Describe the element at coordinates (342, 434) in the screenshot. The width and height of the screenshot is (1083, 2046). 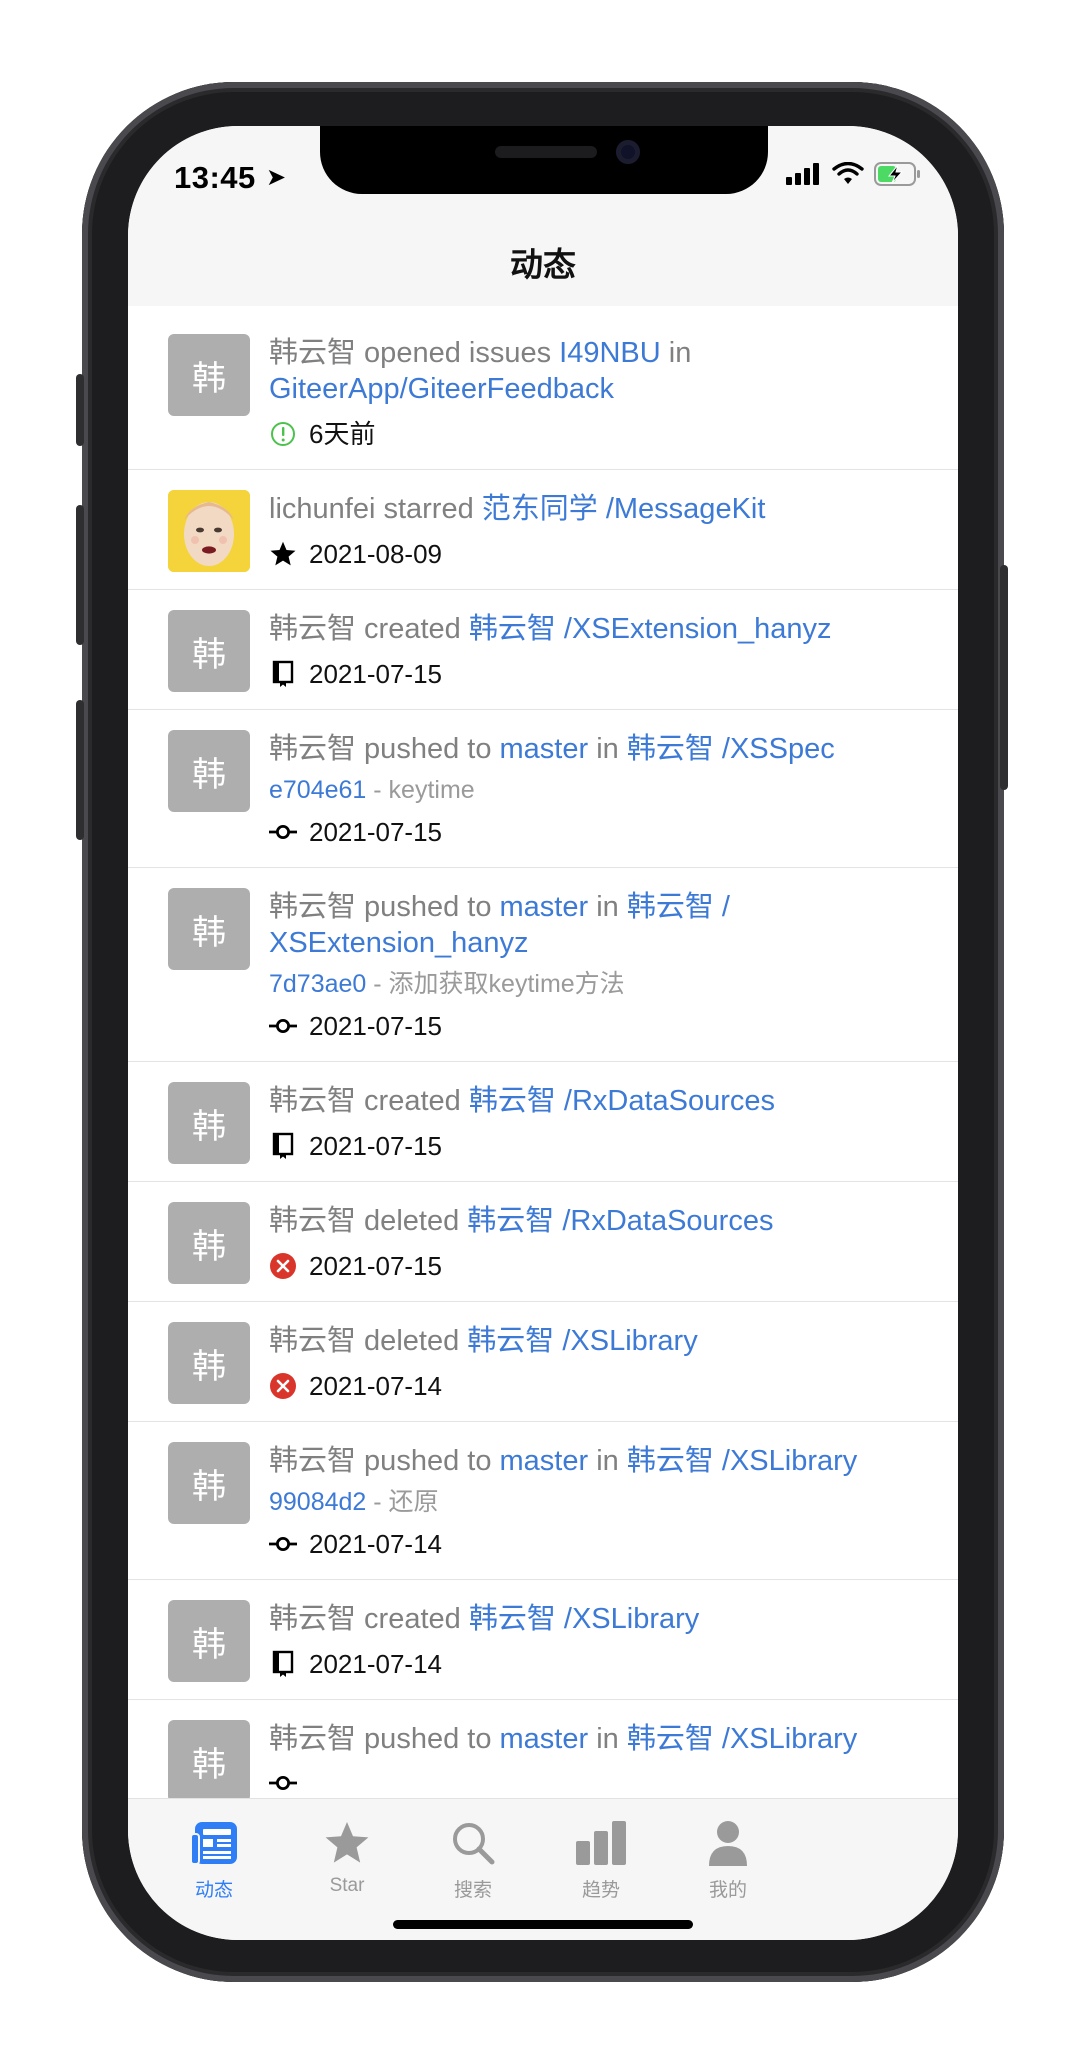
I see `event-time: 6天前` at that location.